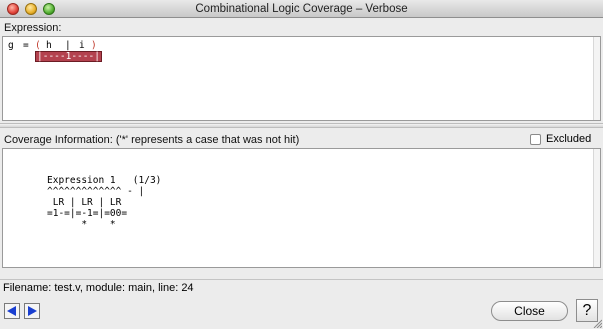 The width and height of the screenshot is (603, 329). Describe the element at coordinates (597, 323) in the screenshot. I see `resize-grip-icon` at that location.